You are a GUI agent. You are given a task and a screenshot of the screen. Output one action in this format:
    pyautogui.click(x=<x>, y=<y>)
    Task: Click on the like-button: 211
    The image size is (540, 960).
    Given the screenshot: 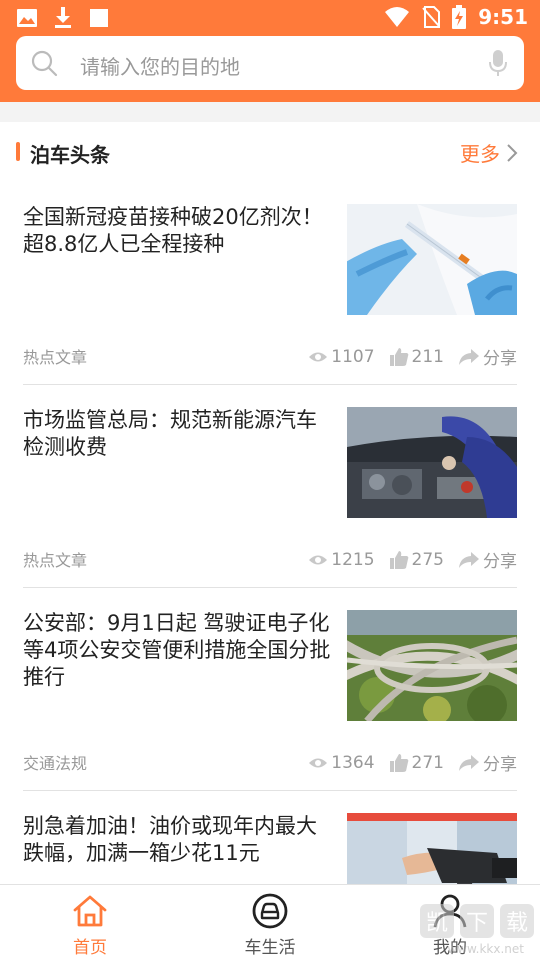 What is the action you would take?
    pyautogui.click(x=416, y=357)
    